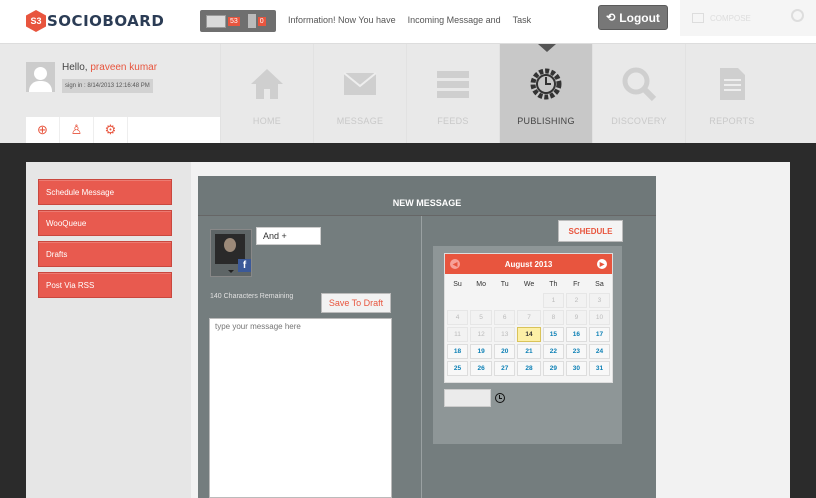 The height and width of the screenshot is (498, 816). I want to click on calendar-day: 21, so click(529, 351).